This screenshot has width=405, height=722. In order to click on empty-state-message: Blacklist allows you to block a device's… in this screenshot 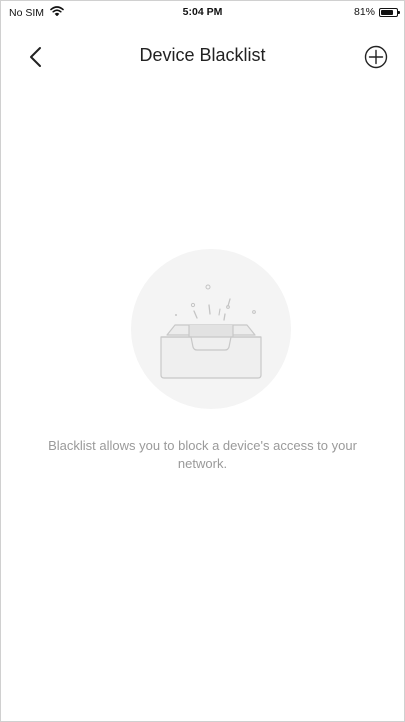, I will do `click(202, 454)`.